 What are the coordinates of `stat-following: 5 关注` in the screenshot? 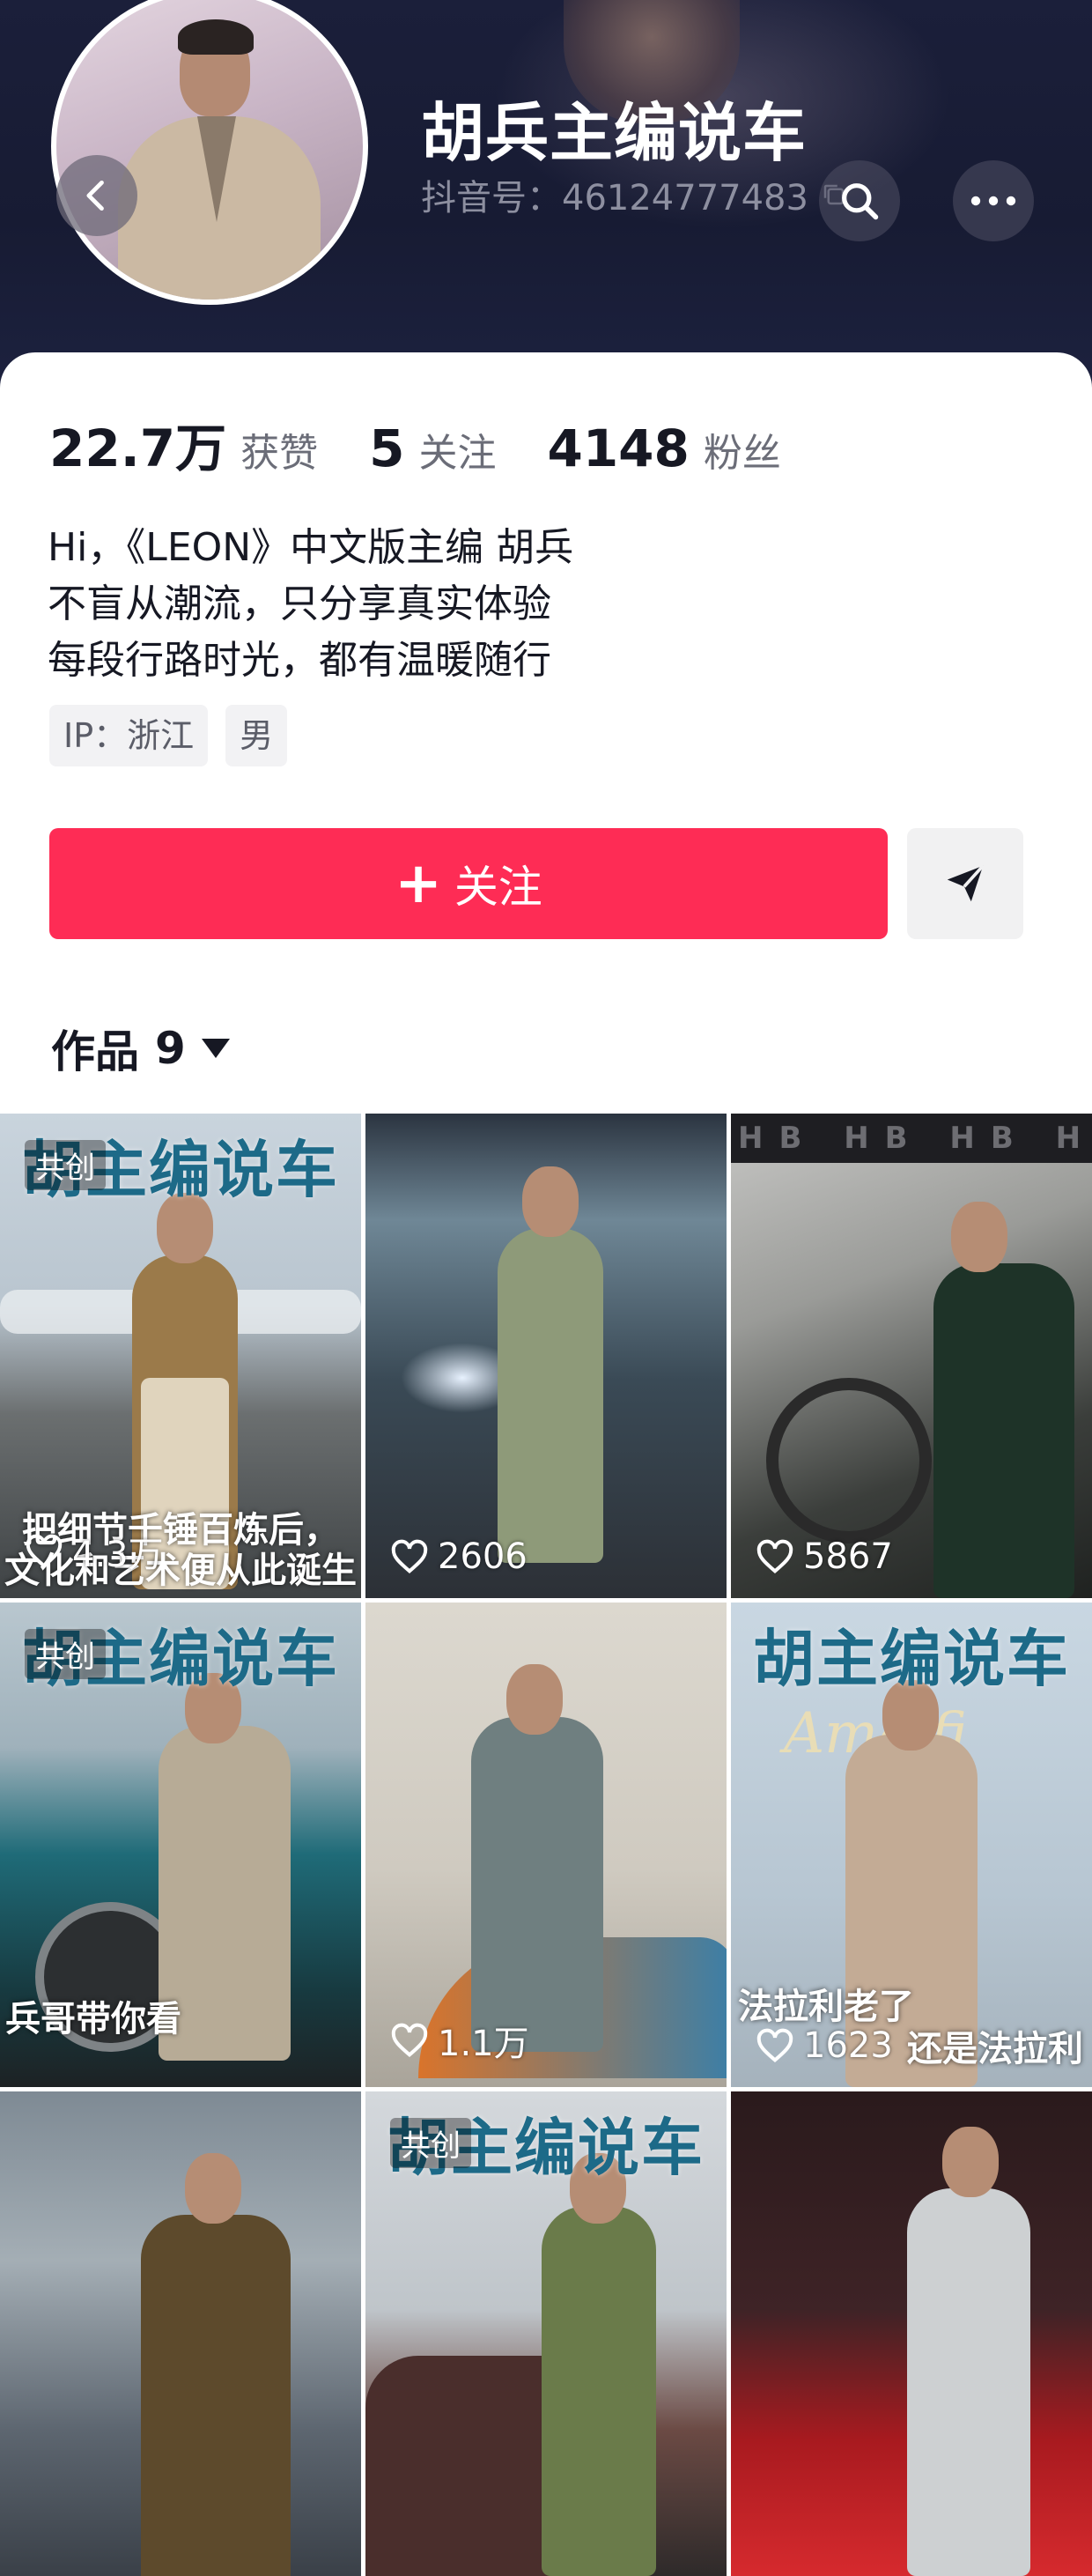 It's located at (432, 448).